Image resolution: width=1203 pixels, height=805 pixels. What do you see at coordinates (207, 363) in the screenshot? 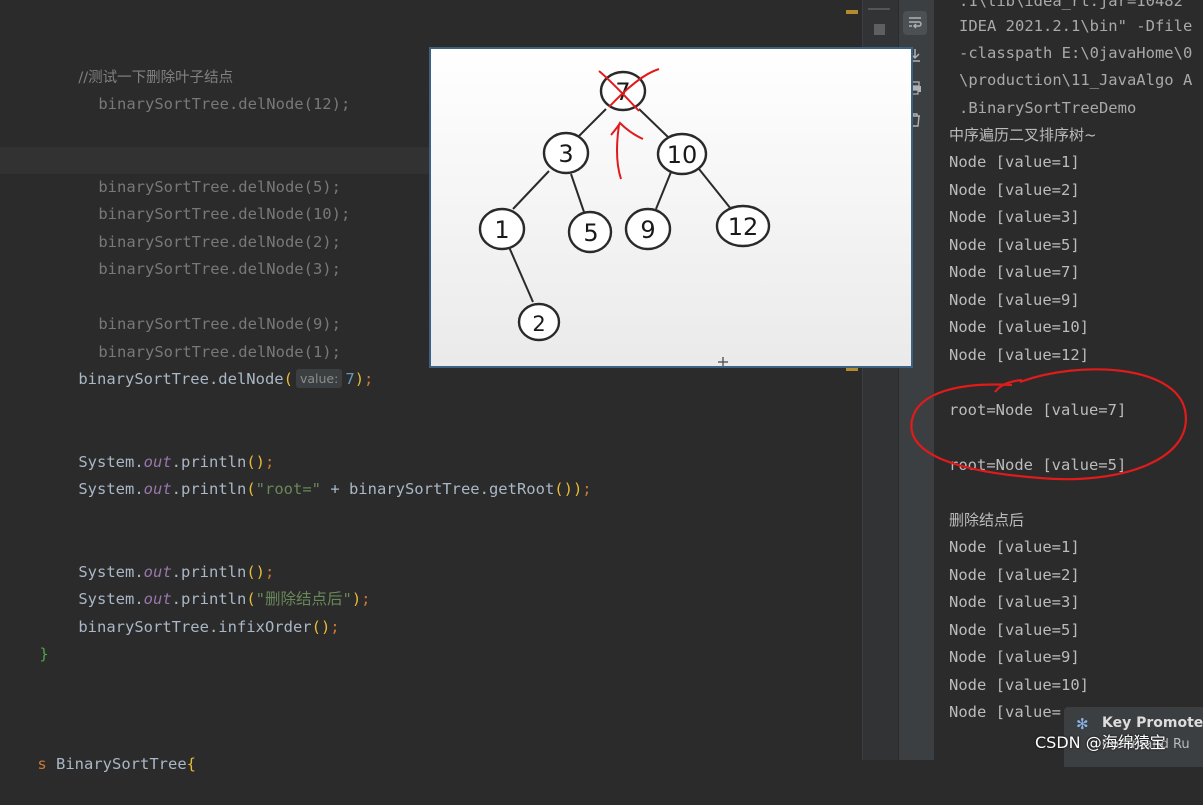
I see `code-line: binarySortTree.delNode(value: 7);` at bounding box center [207, 363].